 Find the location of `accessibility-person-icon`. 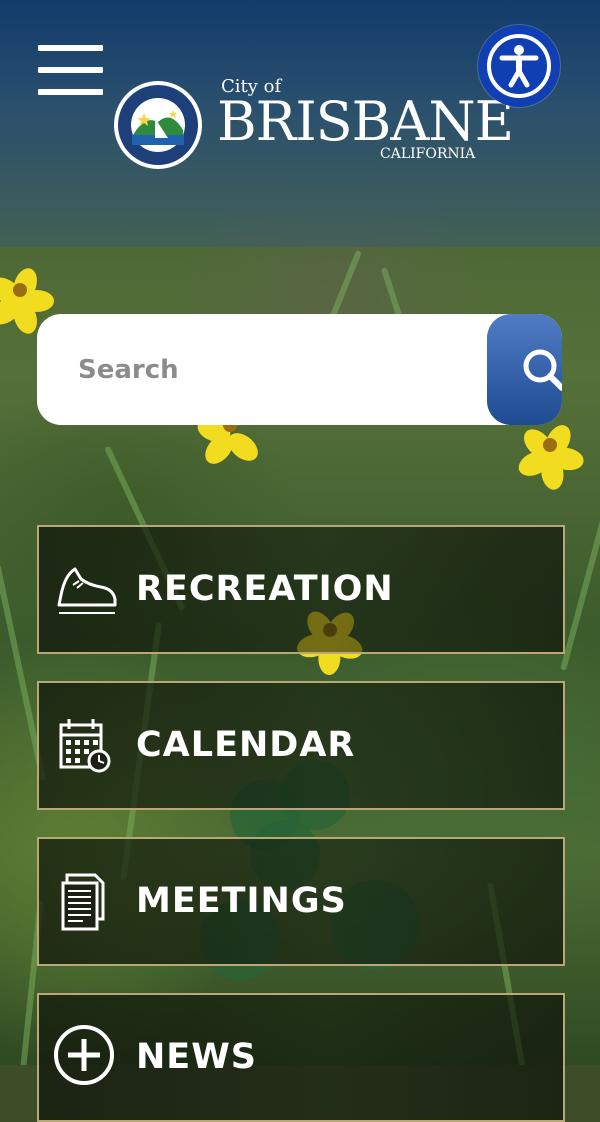

accessibility-person-icon is located at coordinates (519, 66).